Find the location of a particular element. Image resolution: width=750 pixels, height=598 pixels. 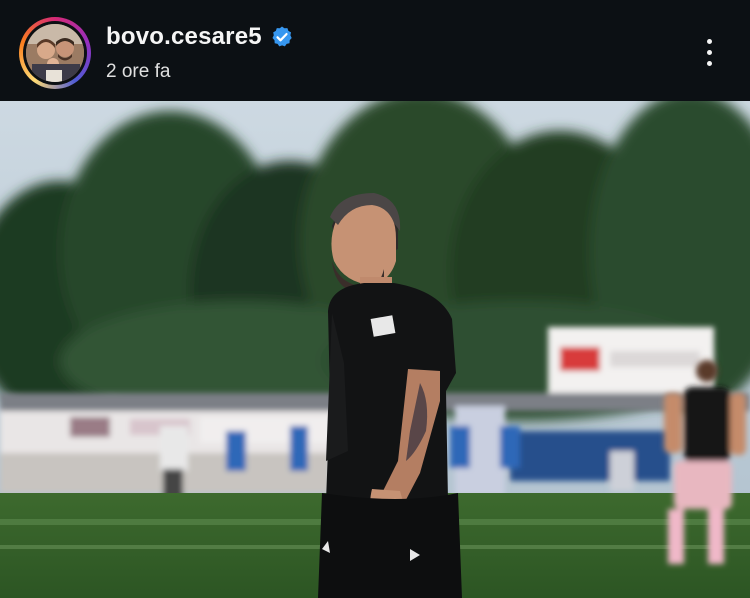

avatar is located at coordinates (55, 53).